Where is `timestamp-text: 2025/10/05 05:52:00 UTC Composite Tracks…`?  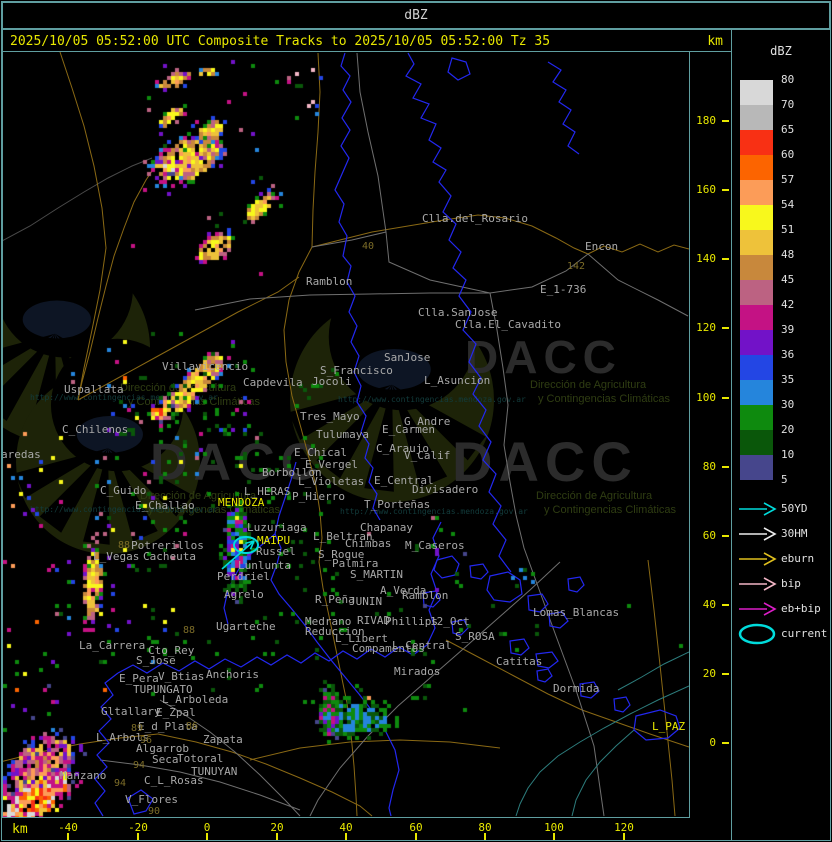 timestamp-text: 2025/10/05 05:52:00 UTC Composite Tracks… is located at coordinates (280, 41).